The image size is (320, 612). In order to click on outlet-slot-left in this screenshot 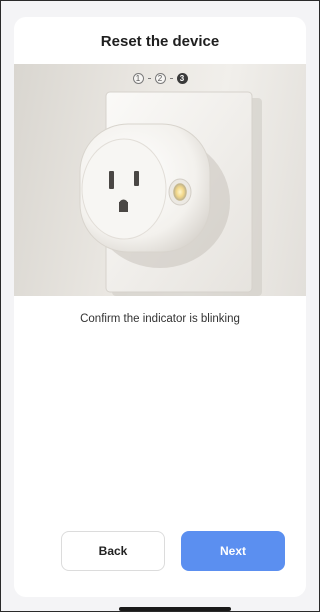, I will do `click(111, 180)`.